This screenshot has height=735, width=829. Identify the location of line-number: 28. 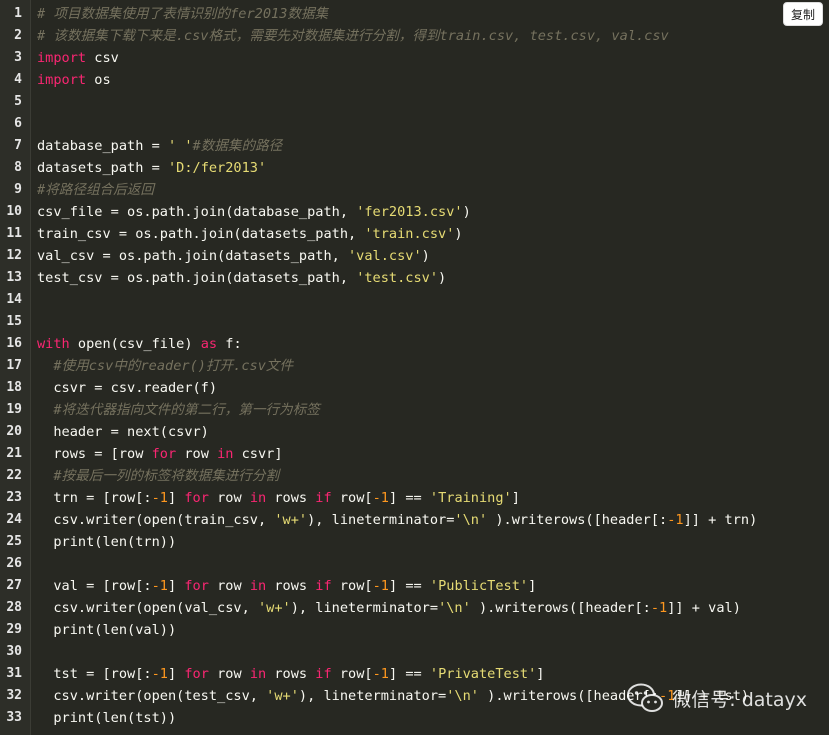
(14, 607).